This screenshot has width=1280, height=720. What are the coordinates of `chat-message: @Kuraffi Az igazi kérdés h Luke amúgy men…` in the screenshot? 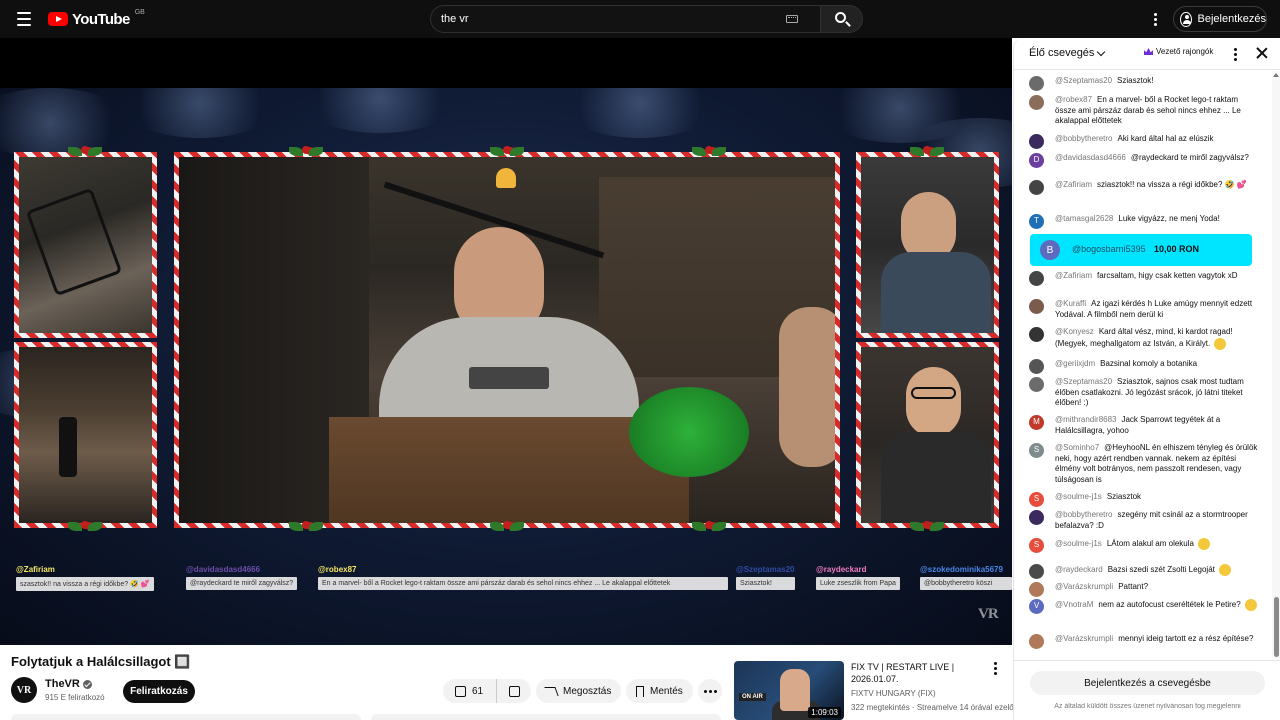 It's located at (1145, 309).